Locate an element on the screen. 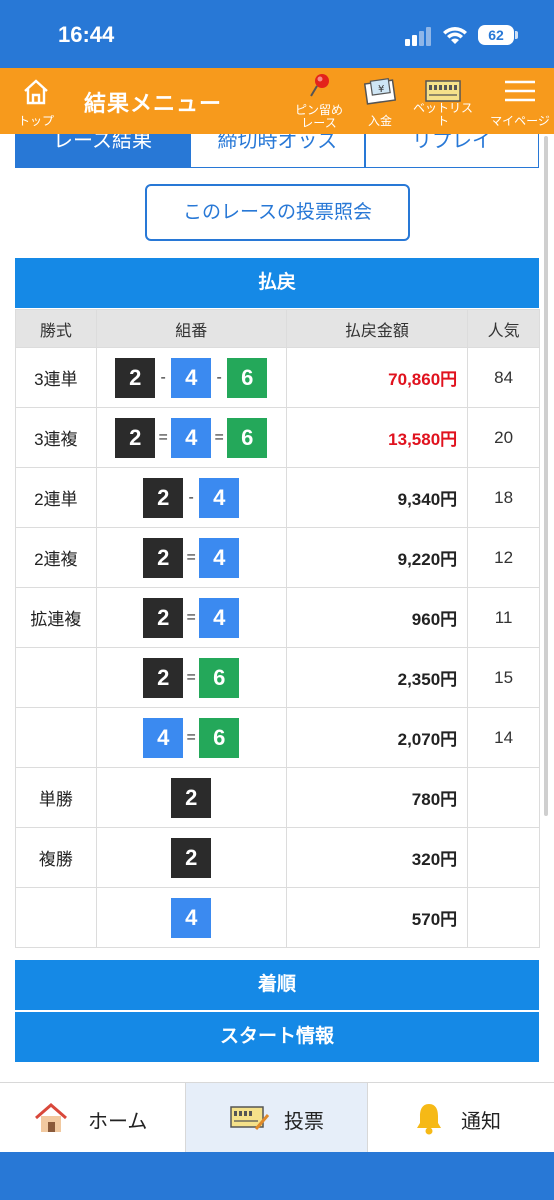 The width and height of the screenshot is (554, 1200). payout-amount-cell: 9,340円 is located at coordinates (377, 497).